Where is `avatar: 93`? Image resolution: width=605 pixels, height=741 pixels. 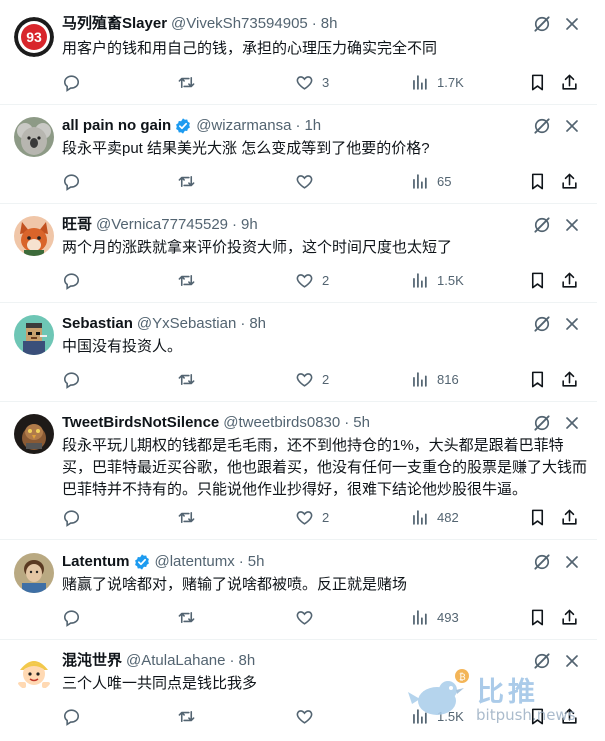 avatar: 93 is located at coordinates (34, 37).